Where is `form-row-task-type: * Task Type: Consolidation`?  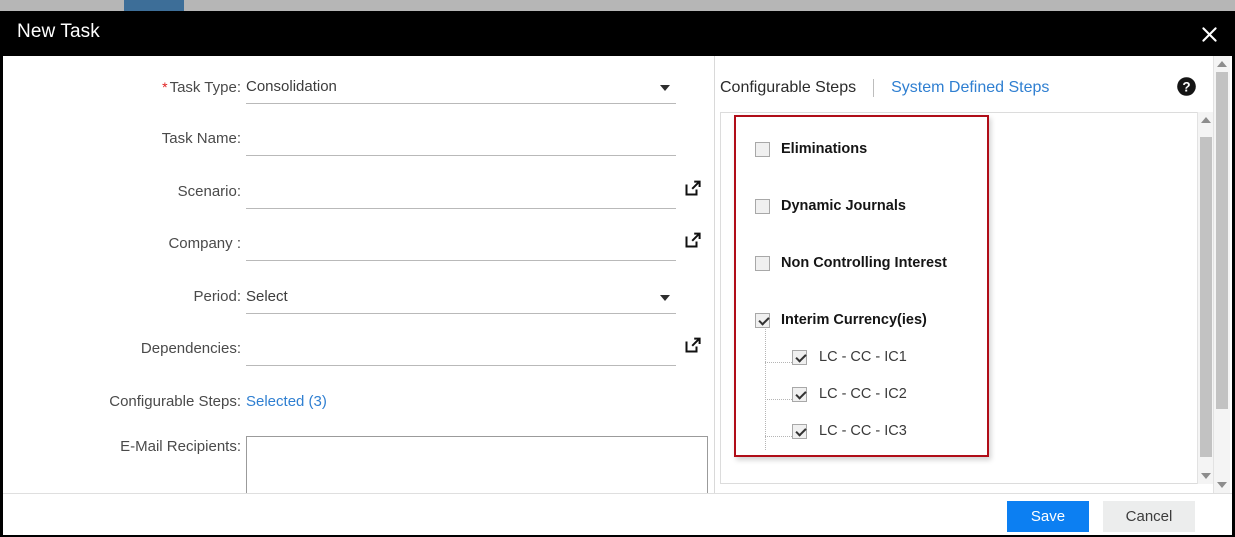
form-row-task-type: * Task Type: Consolidation is located at coordinates (359, 91).